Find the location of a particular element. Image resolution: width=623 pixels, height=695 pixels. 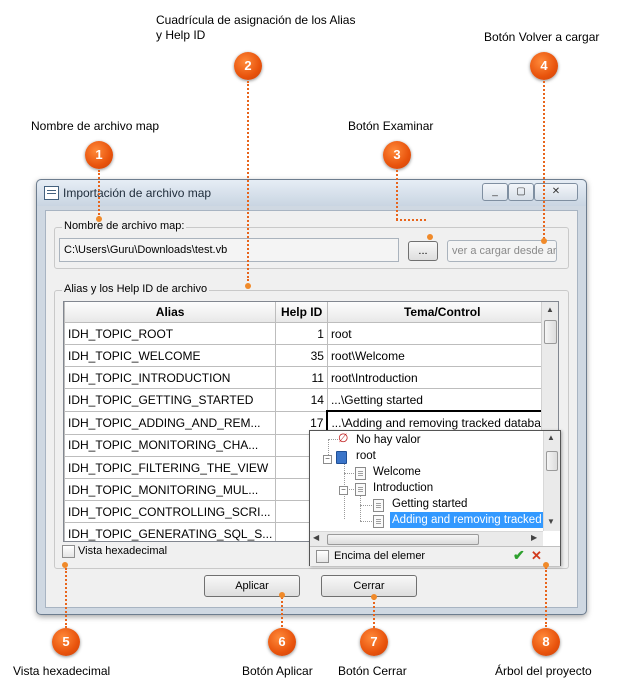

hex-view-label: Vista hexadecimal is located at coordinates (123, 551).